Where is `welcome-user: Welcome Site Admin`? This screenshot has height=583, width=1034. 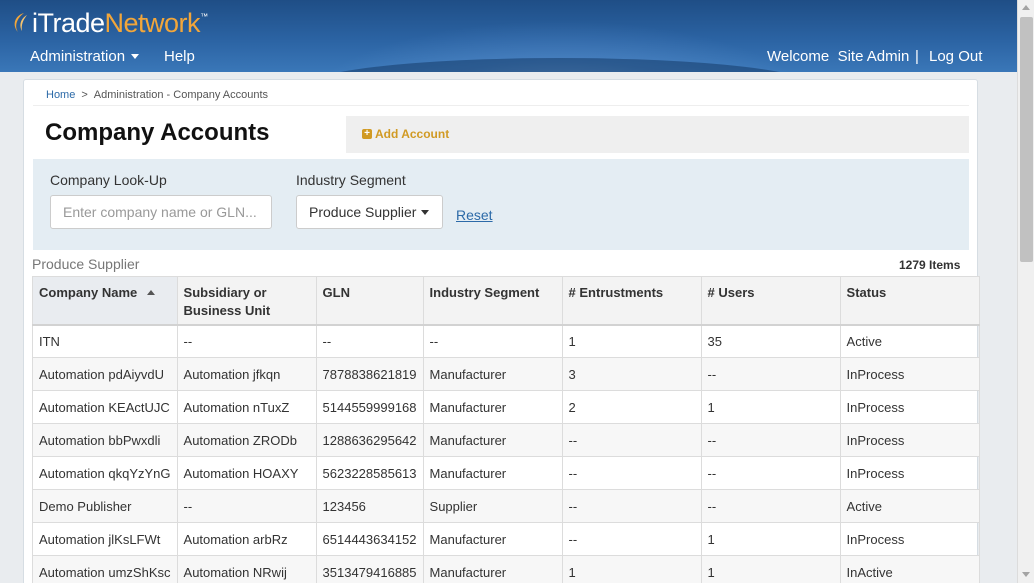 welcome-user: Welcome Site Admin is located at coordinates (838, 56).